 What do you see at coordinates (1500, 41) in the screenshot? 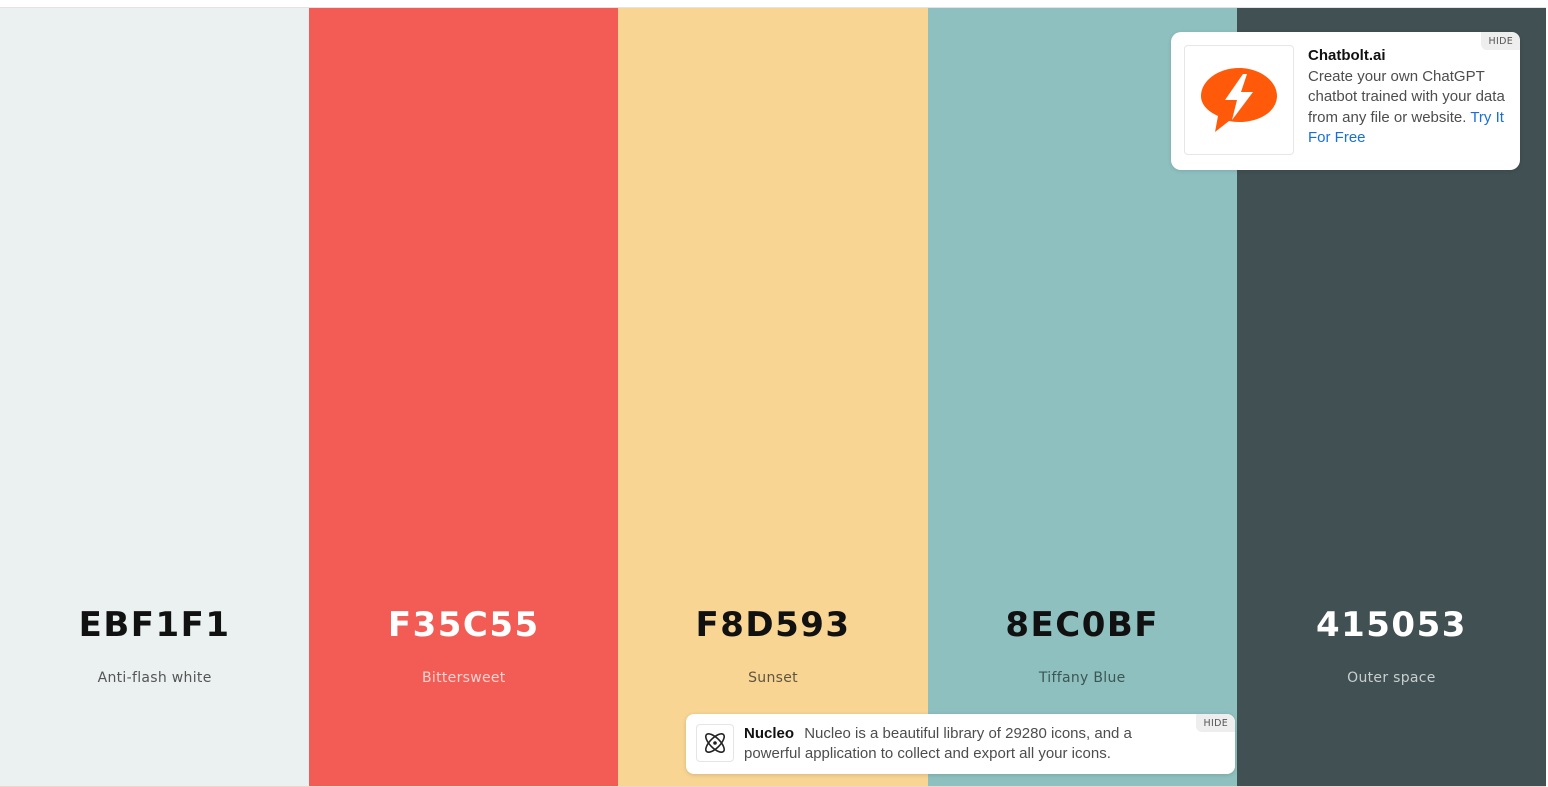
I see `ad-hide-button: HIDE` at bounding box center [1500, 41].